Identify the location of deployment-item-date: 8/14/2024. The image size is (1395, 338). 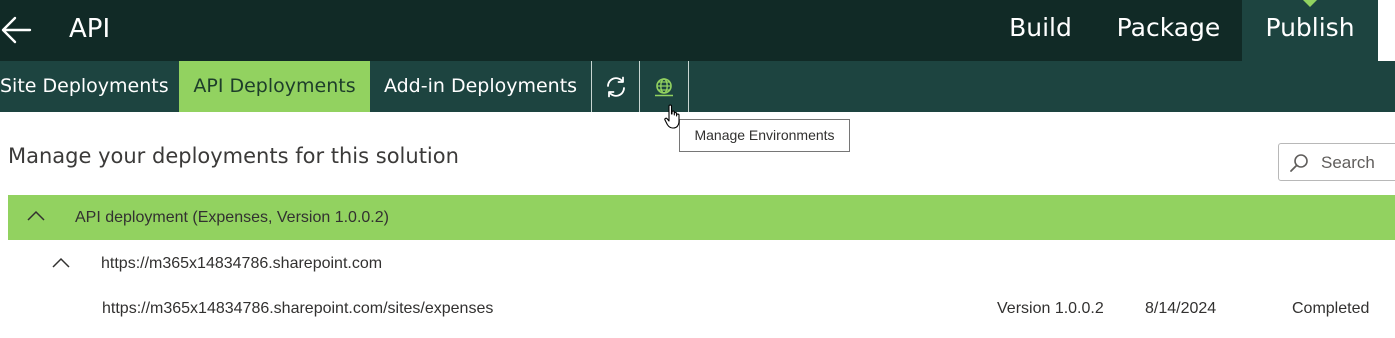
(1181, 308).